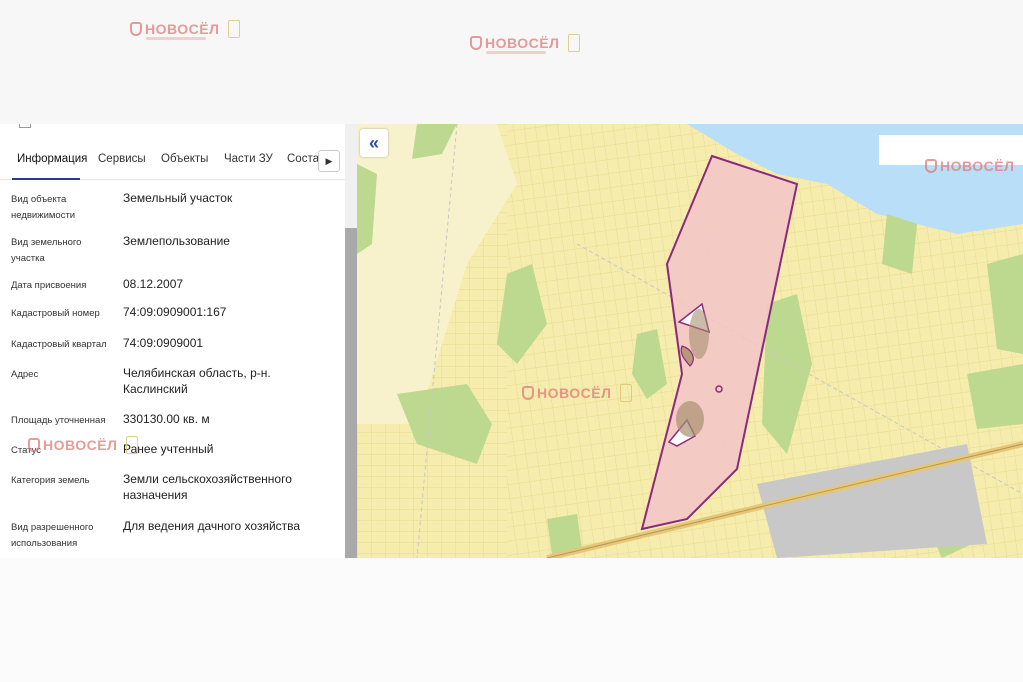 This screenshot has width=1023, height=682. What do you see at coordinates (50, 480) in the screenshot?
I see `field-label: Категория земель` at bounding box center [50, 480].